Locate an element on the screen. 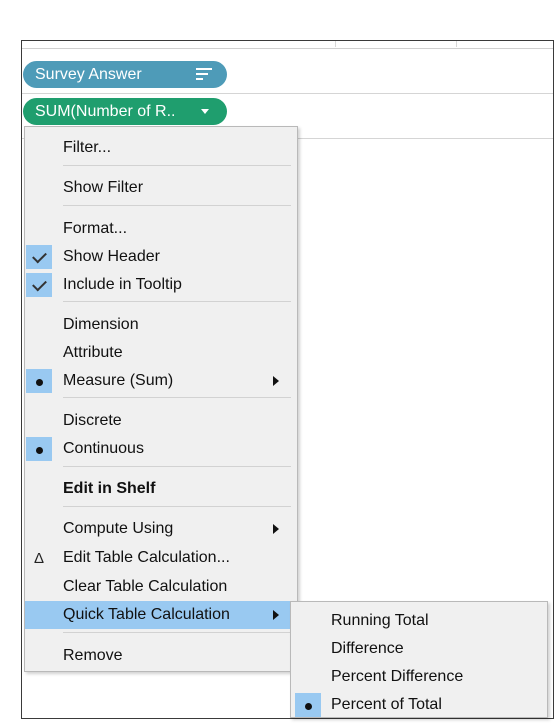 The image size is (560, 726). menu-item-include-in-tooltip: Include in Tooltip is located at coordinates (161, 285).